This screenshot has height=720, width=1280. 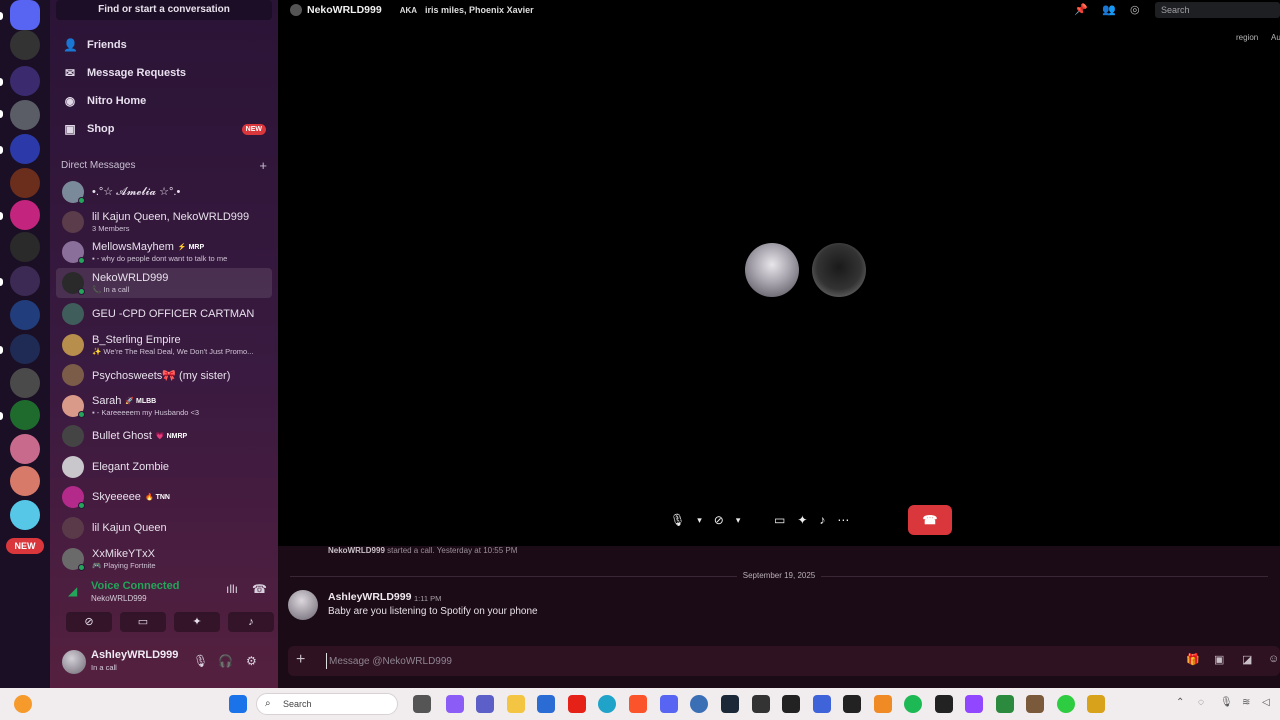 I want to click on network-icon: ◌, so click(x=1201, y=702).